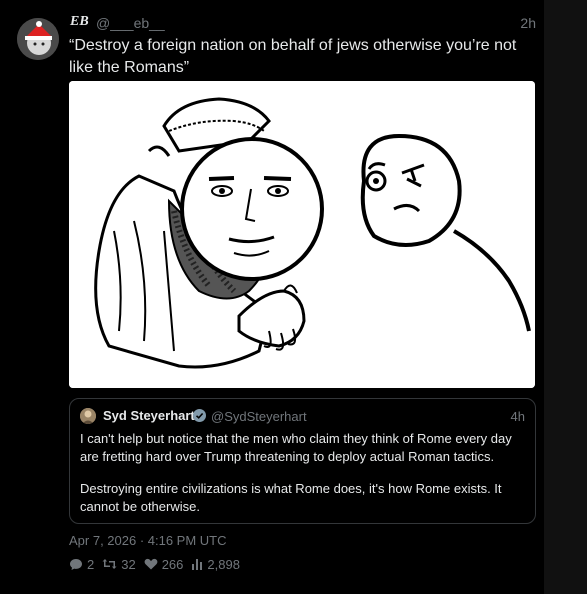  I want to click on quoted-relative-time: 4h, so click(518, 416).